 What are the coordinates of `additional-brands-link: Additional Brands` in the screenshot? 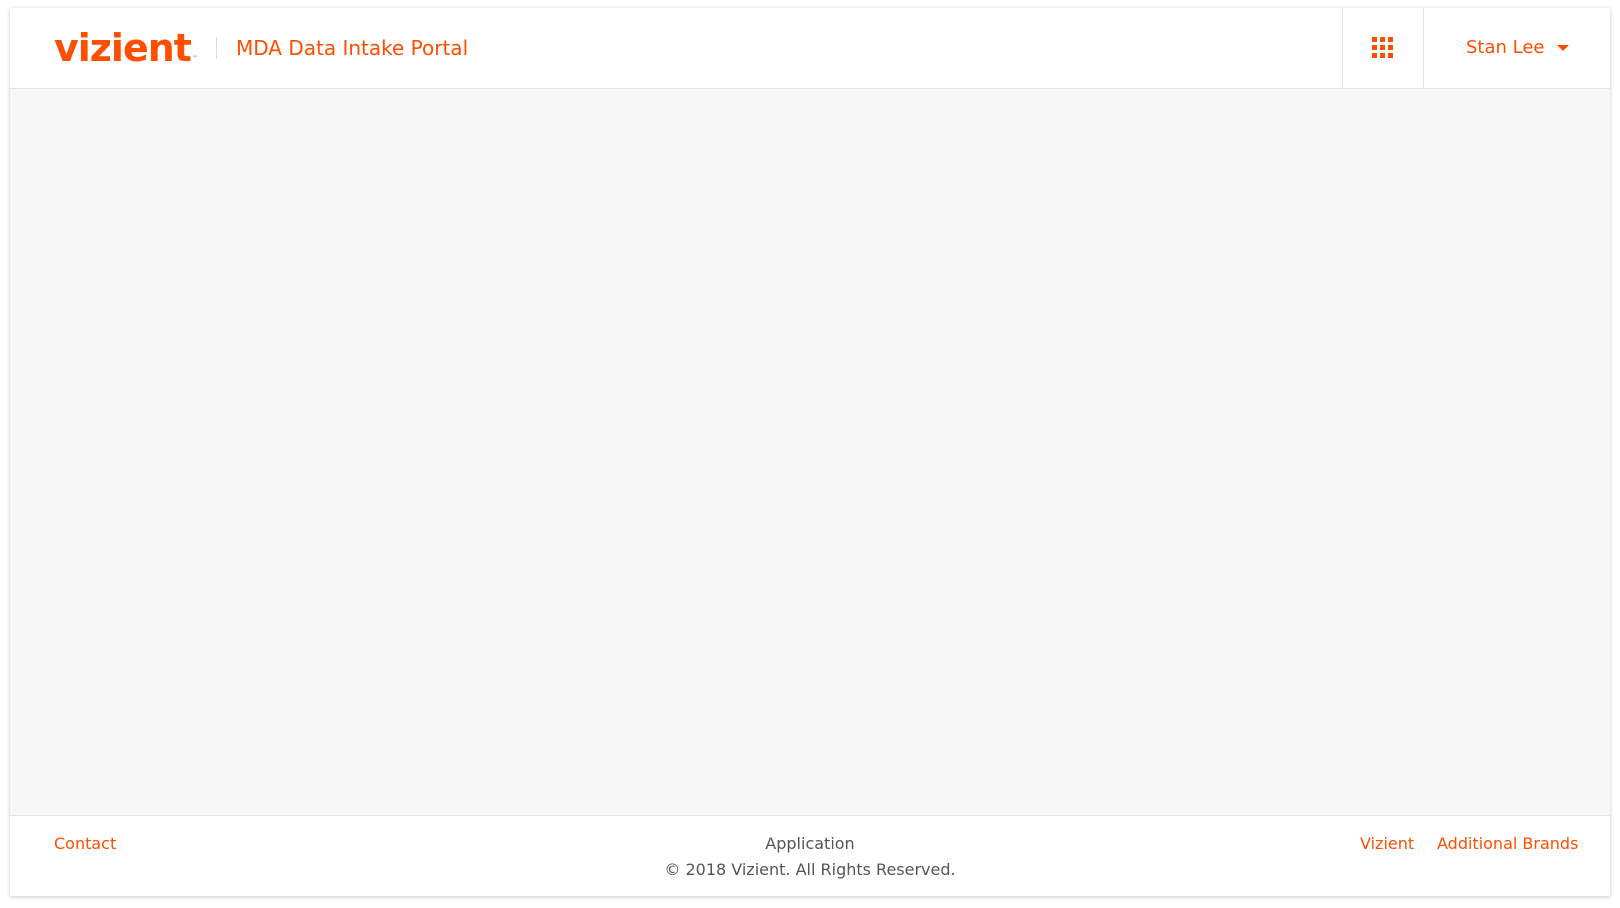 It's located at (1507, 844).